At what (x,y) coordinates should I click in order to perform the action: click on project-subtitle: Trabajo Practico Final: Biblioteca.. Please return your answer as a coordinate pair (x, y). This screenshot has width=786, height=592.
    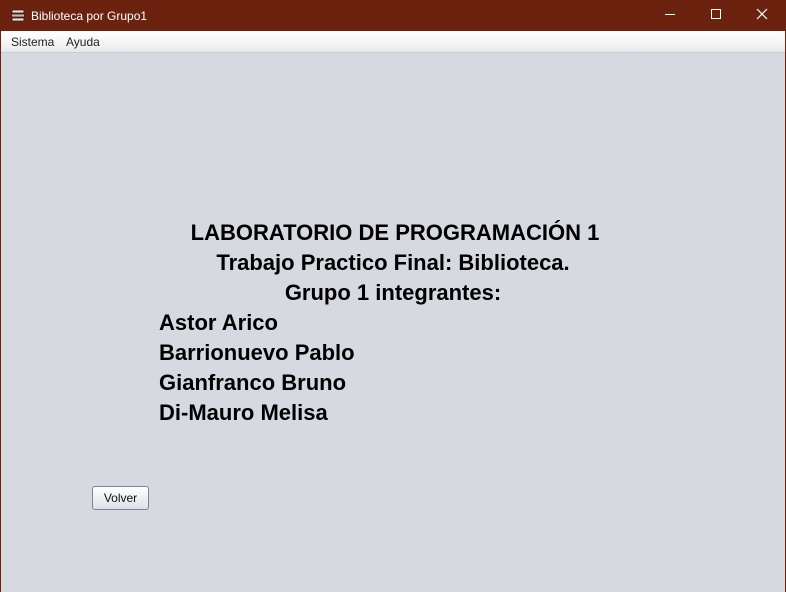
    Looking at the image, I should click on (393, 262).